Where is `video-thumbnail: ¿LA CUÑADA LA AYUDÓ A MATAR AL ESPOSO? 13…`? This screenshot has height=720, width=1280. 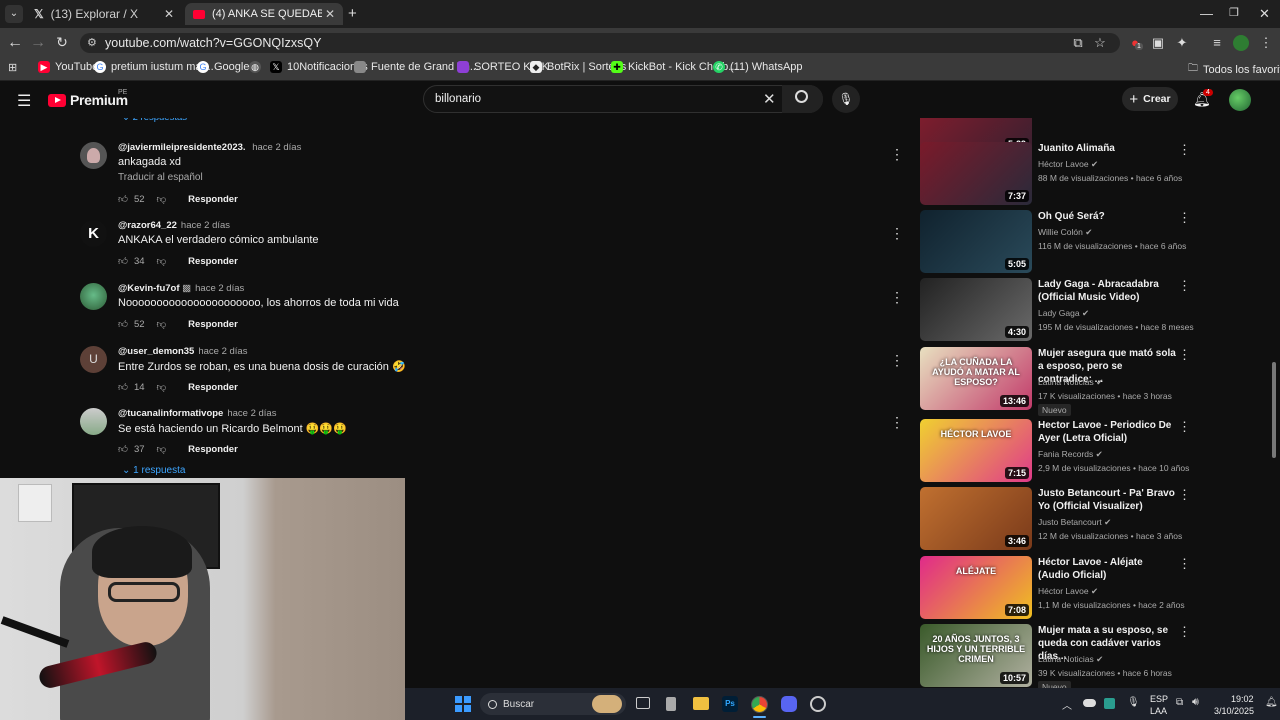
video-thumbnail: ¿LA CUÑADA LA AYUDÓ A MATAR AL ESPOSO? 13… is located at coordinates (976, 378).